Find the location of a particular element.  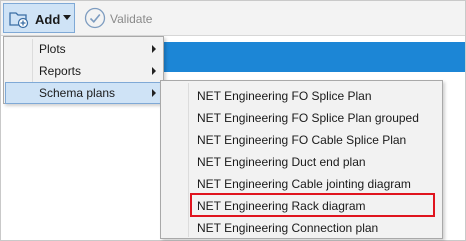

menu-item-reports: Reports is located at coordinates (83, 71).